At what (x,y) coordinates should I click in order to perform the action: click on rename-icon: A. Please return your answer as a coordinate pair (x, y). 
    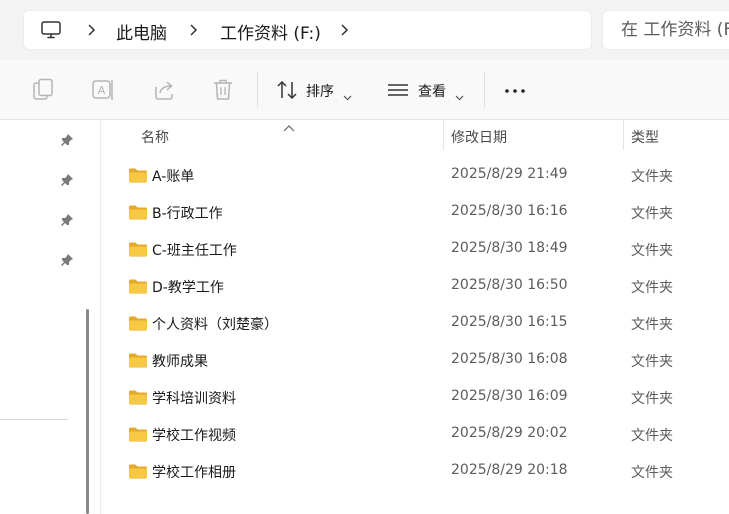
    Looking at the image, I should click on (103, 92).